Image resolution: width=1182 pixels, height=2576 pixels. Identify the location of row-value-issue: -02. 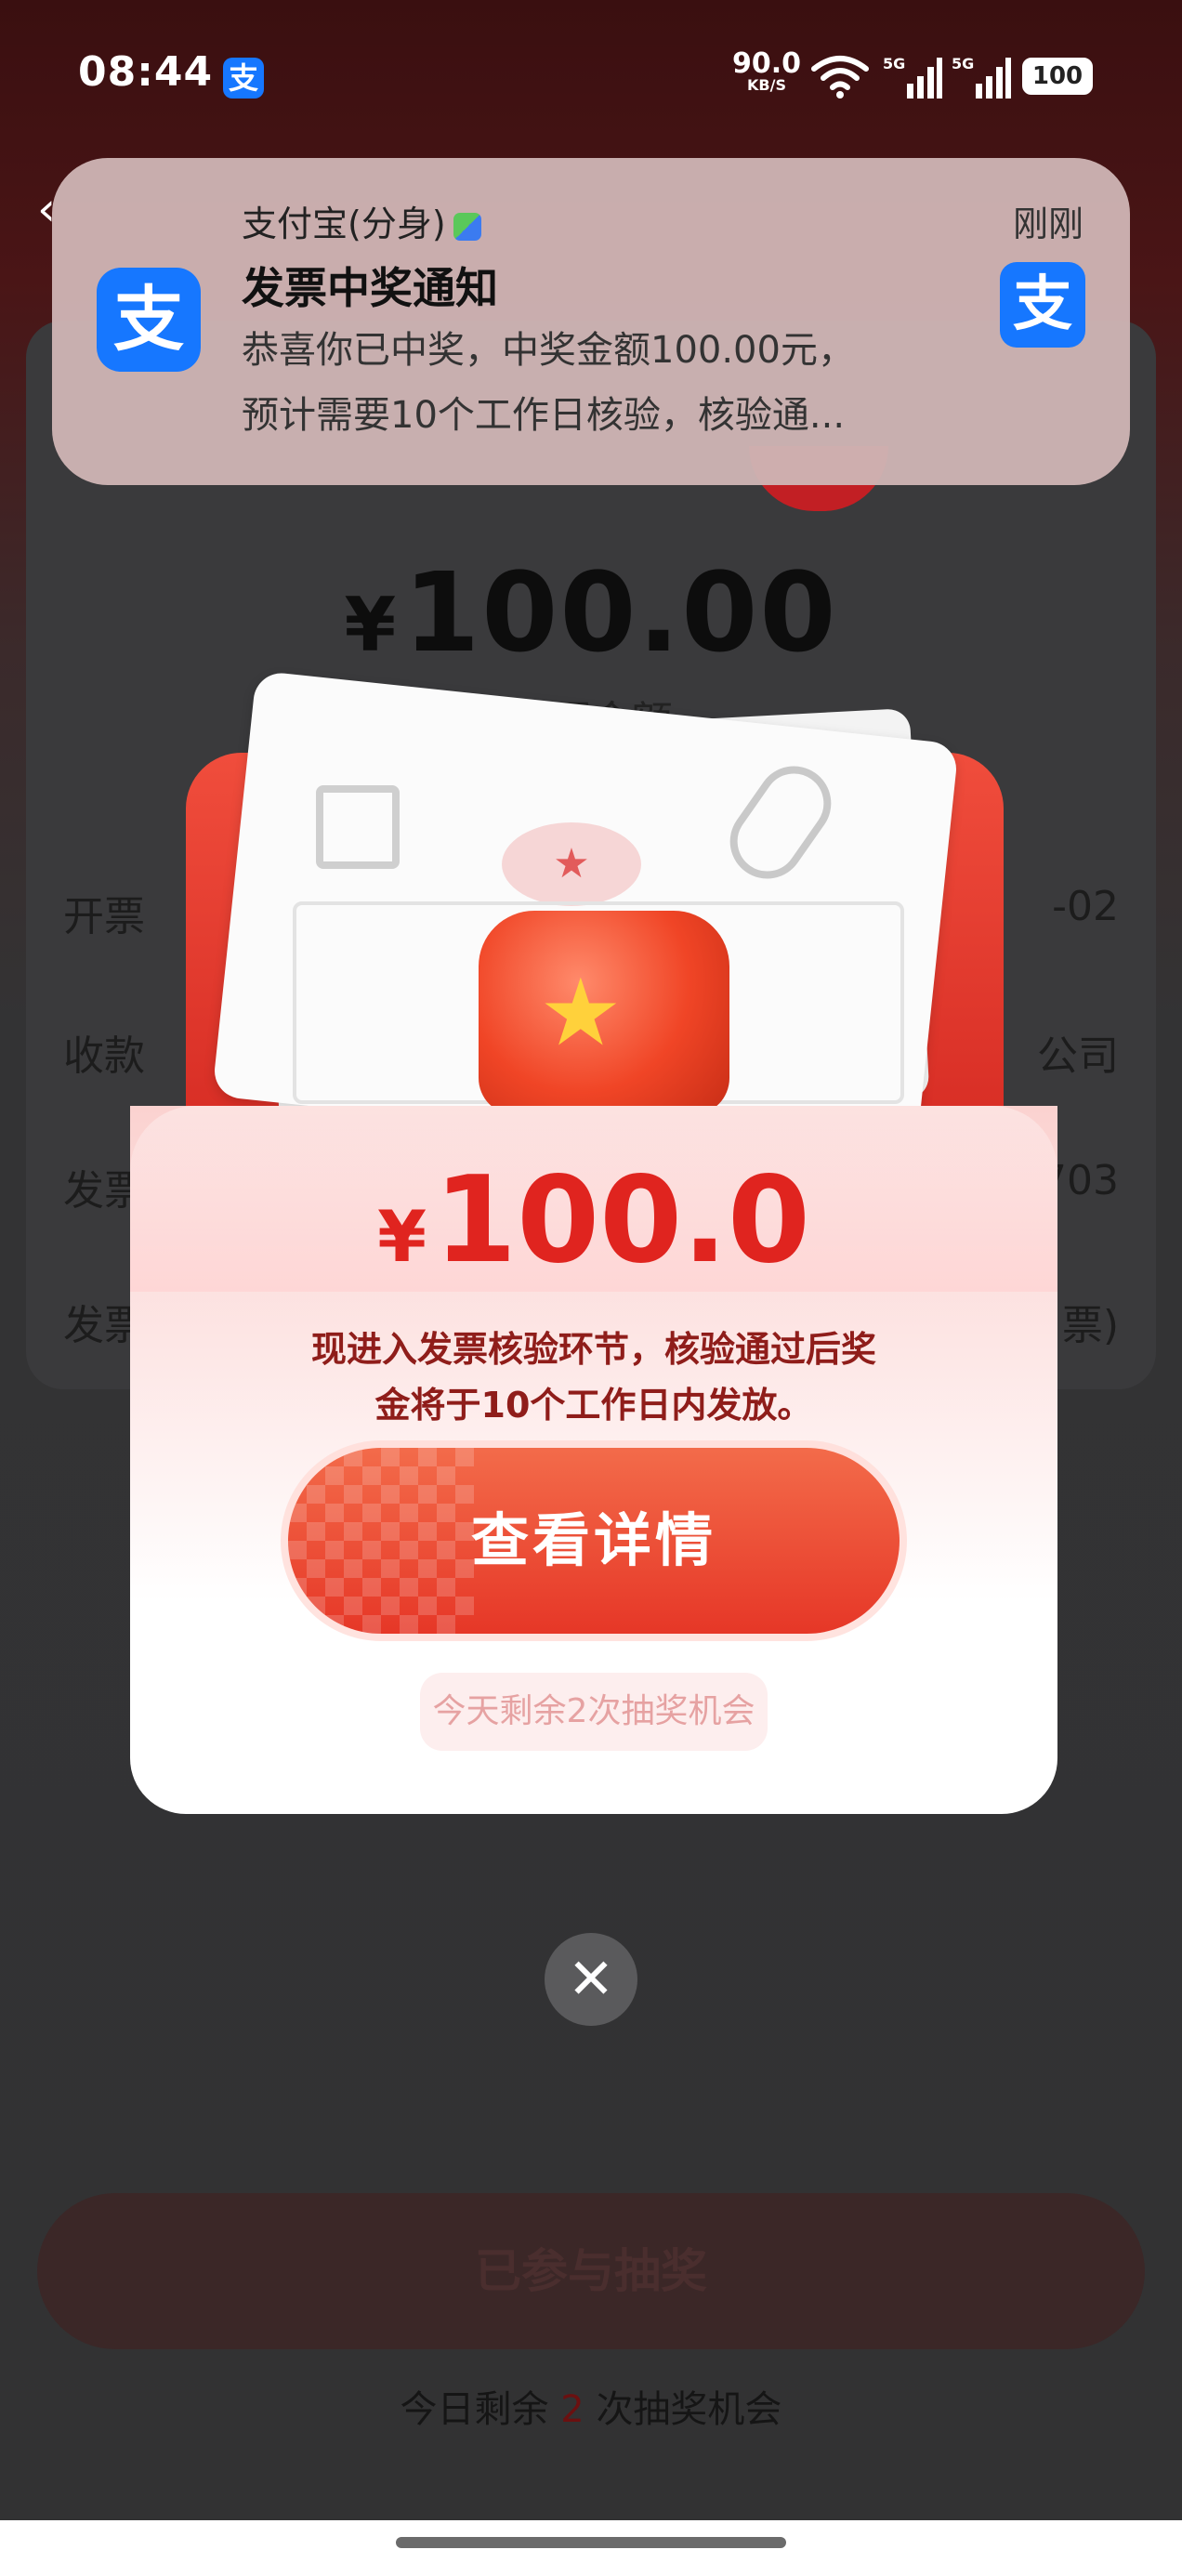
(1085, 906).